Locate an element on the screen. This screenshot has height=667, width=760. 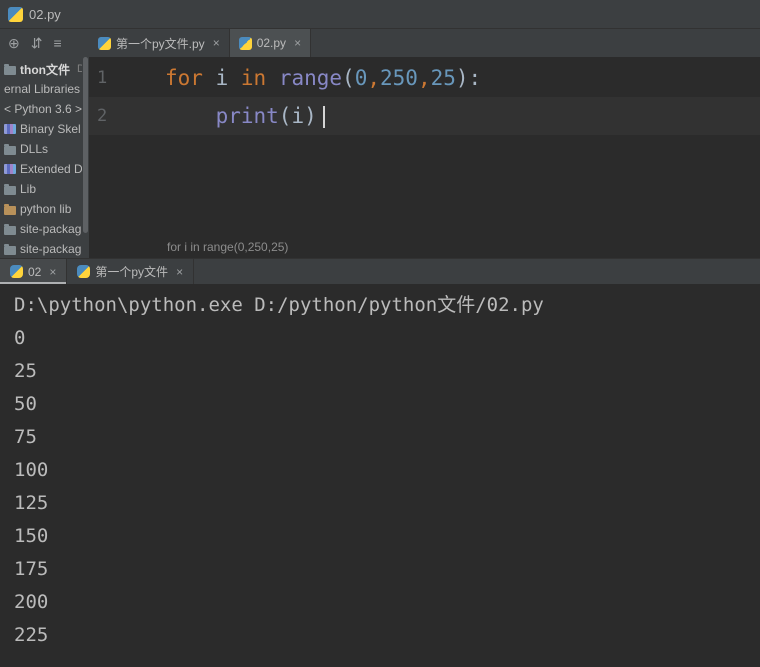
tree-item-label: thon文件 is located at coordinates (45, 69).